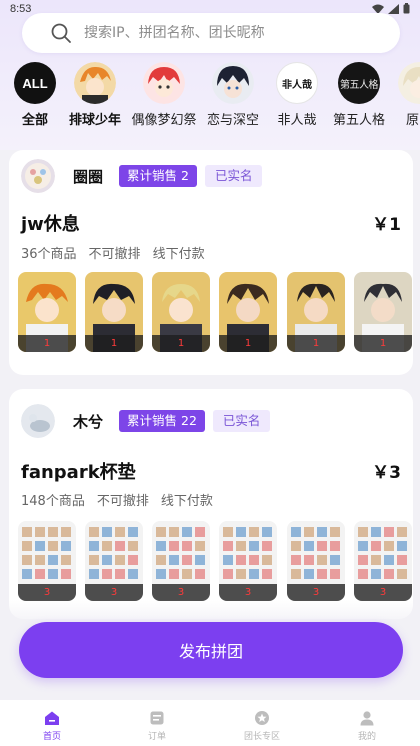  Describe the element at coordinates (261, 737) in the screenshot. I see `tab-label: 团长专区` at that location.